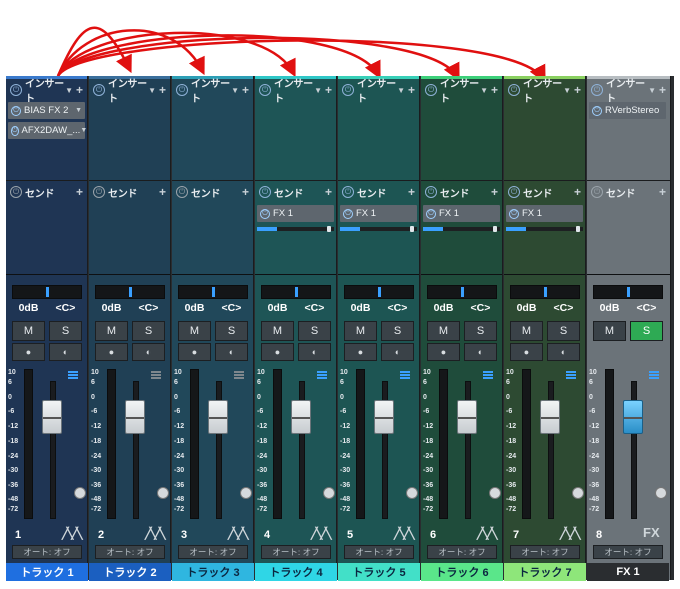 Image resolution: width=680 pixels, height=589 pixels. I want to click on insert-slot: ⏻ RVerbStereo, so click(627, 110).